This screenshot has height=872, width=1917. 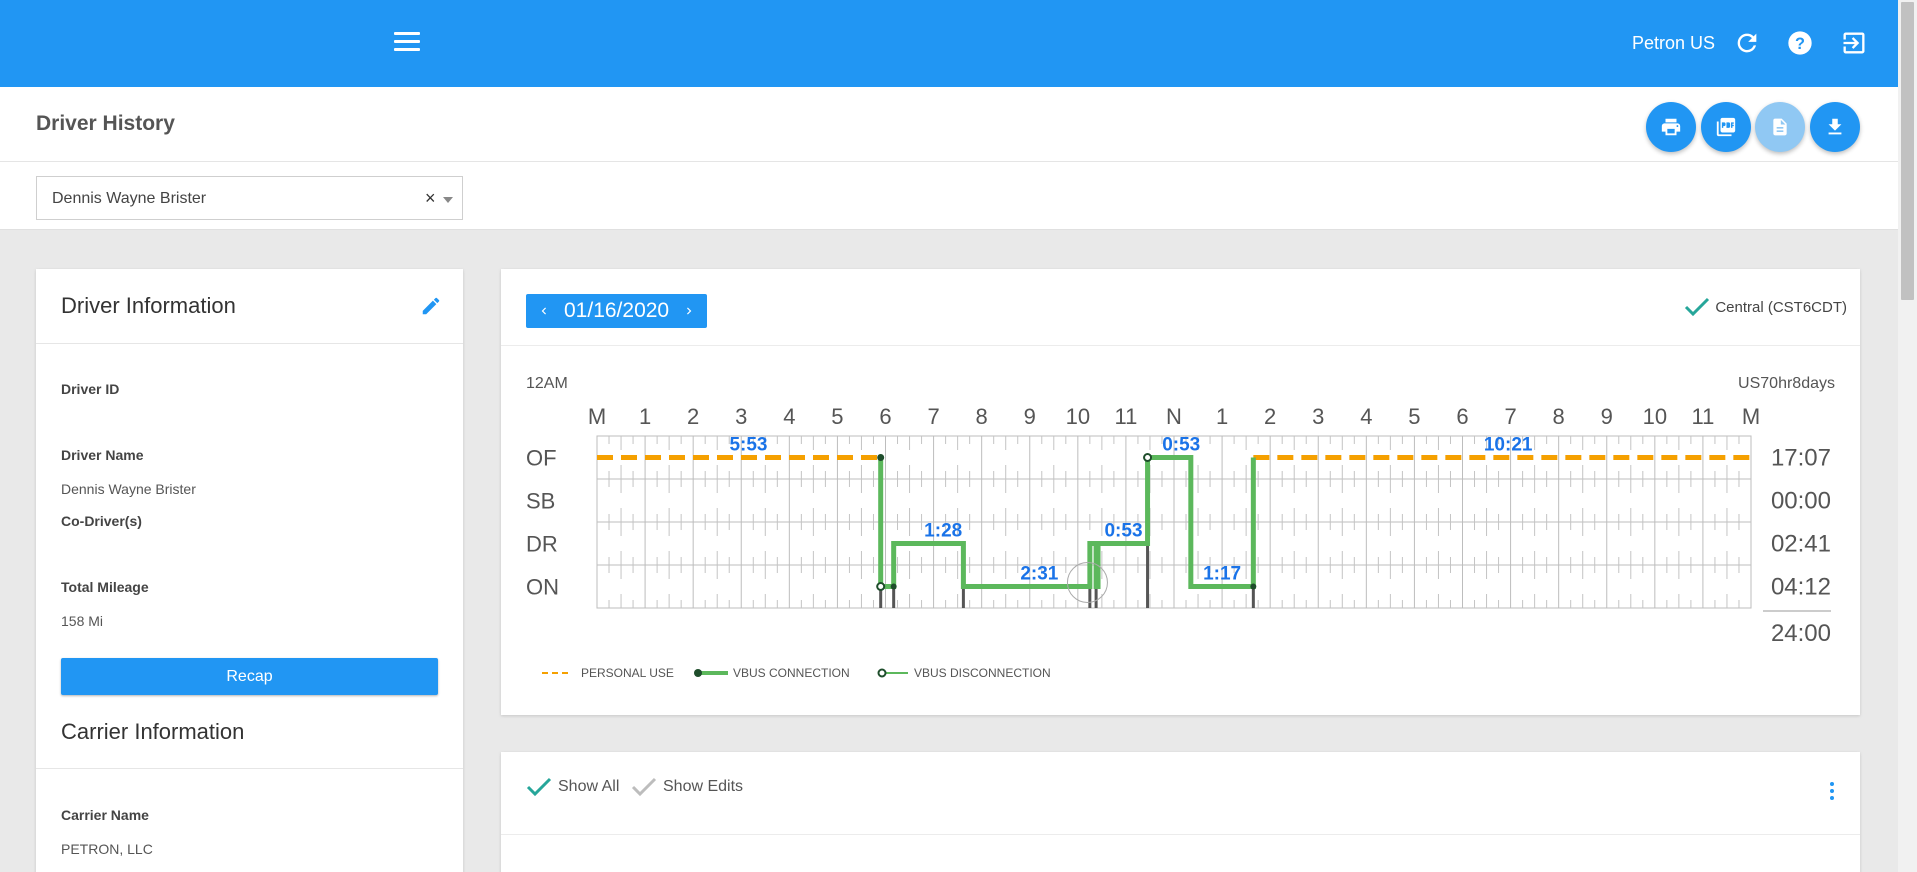 I want to click on driver-information-title: Driver Information, so click(x=148, y=305).